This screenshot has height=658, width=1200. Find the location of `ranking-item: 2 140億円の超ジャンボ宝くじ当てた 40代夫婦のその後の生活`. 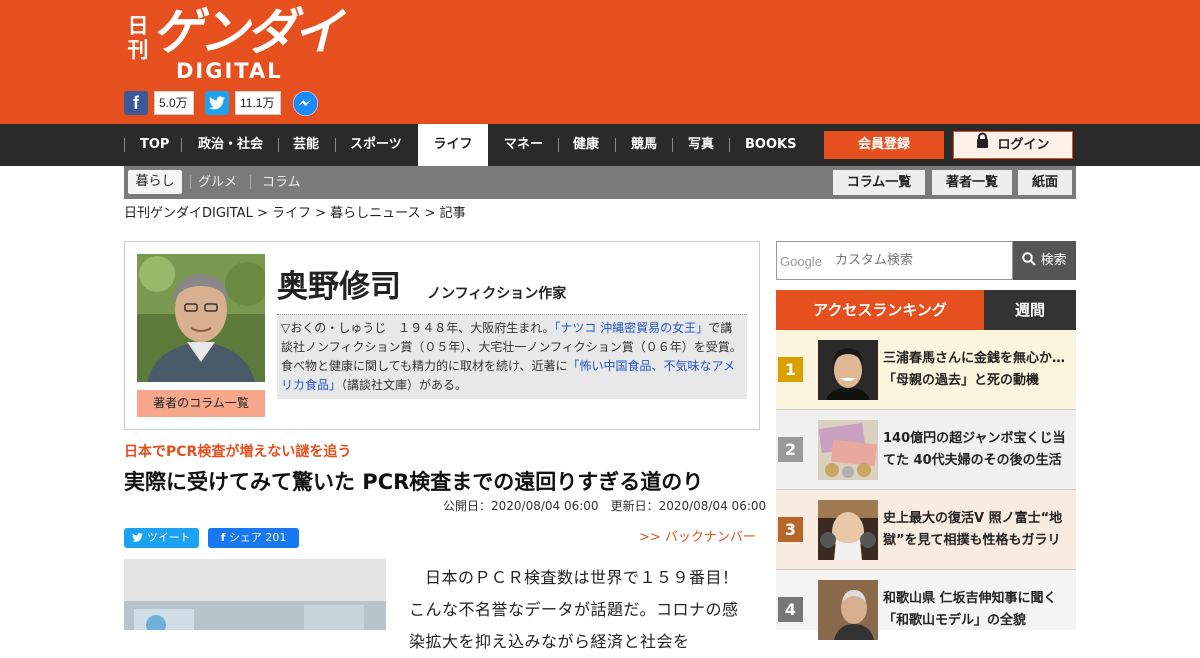

ranking-item: 2 140億円の超ジャンボ宝くじ当てた 40代夫婦のその後の生活 is located at coordinates (926, 450).